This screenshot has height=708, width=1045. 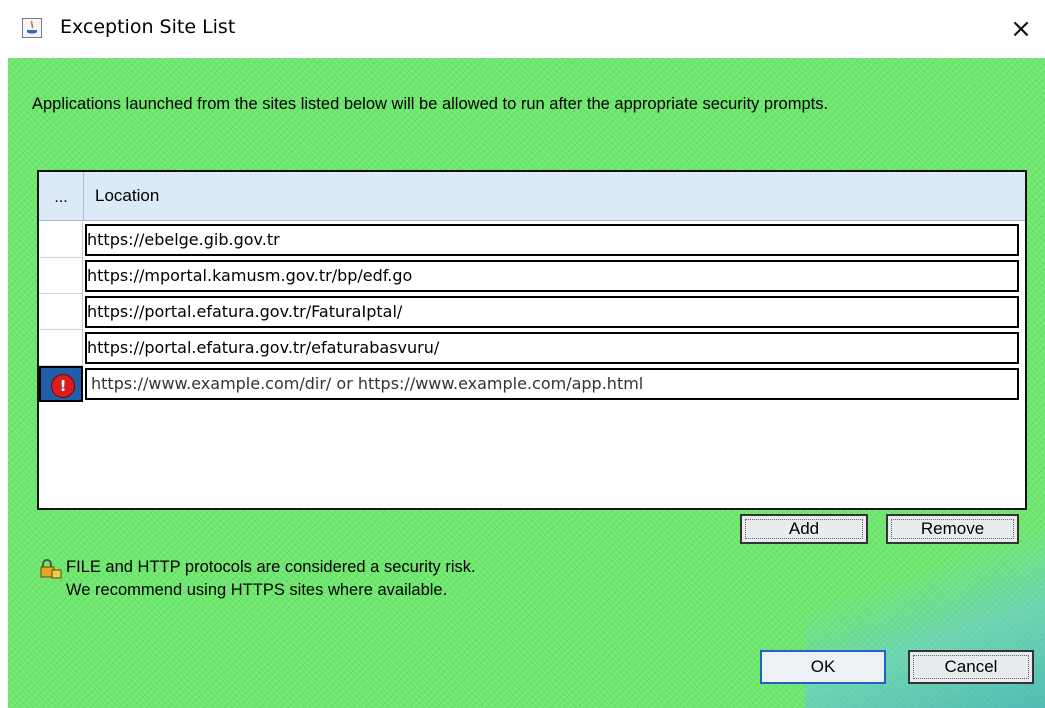 I want to click on window-title: Exception Site List, so click(x=148, y=27).